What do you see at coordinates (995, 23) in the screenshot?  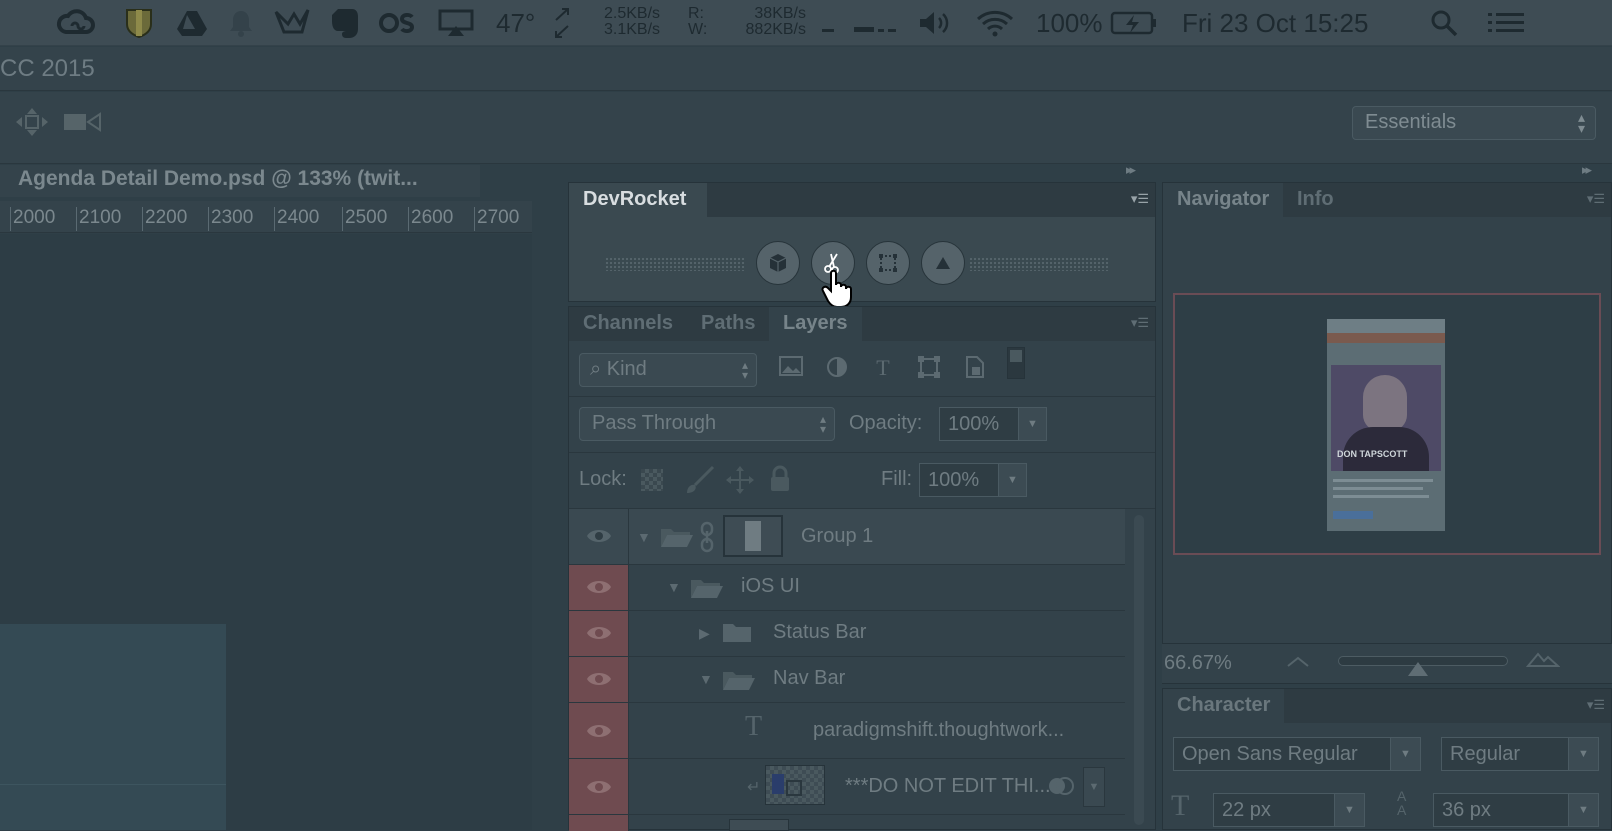 I see `wifi-icon` at bounding box center [995, 23].